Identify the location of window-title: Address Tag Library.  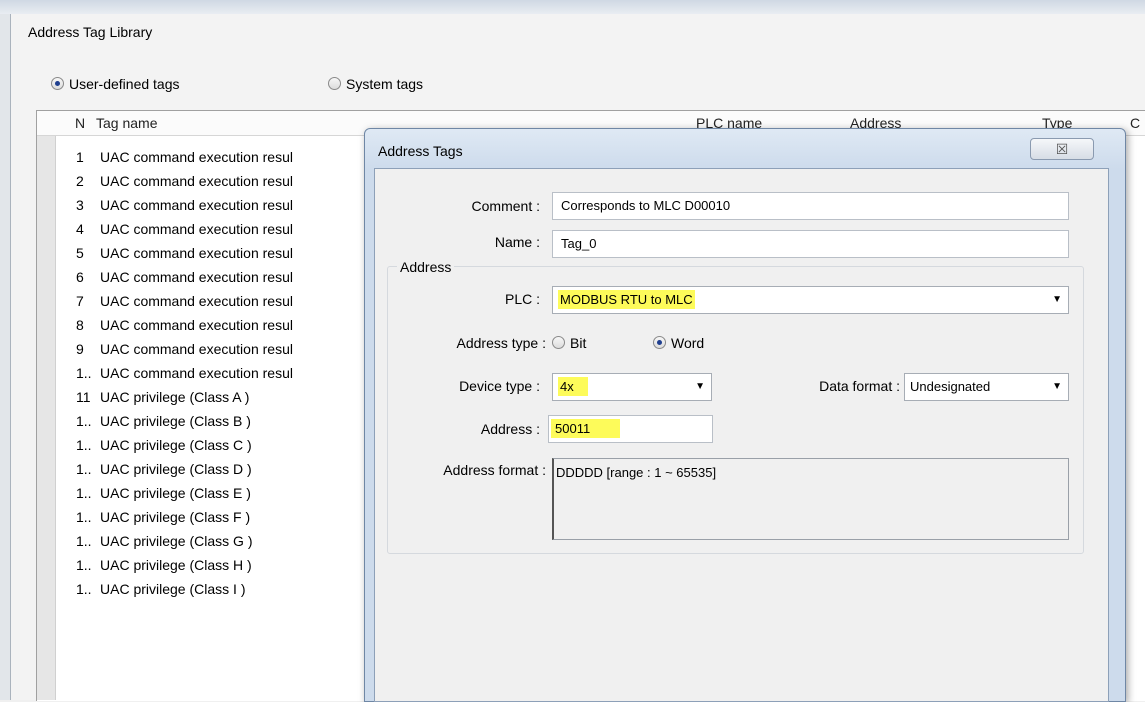
(90, 32).